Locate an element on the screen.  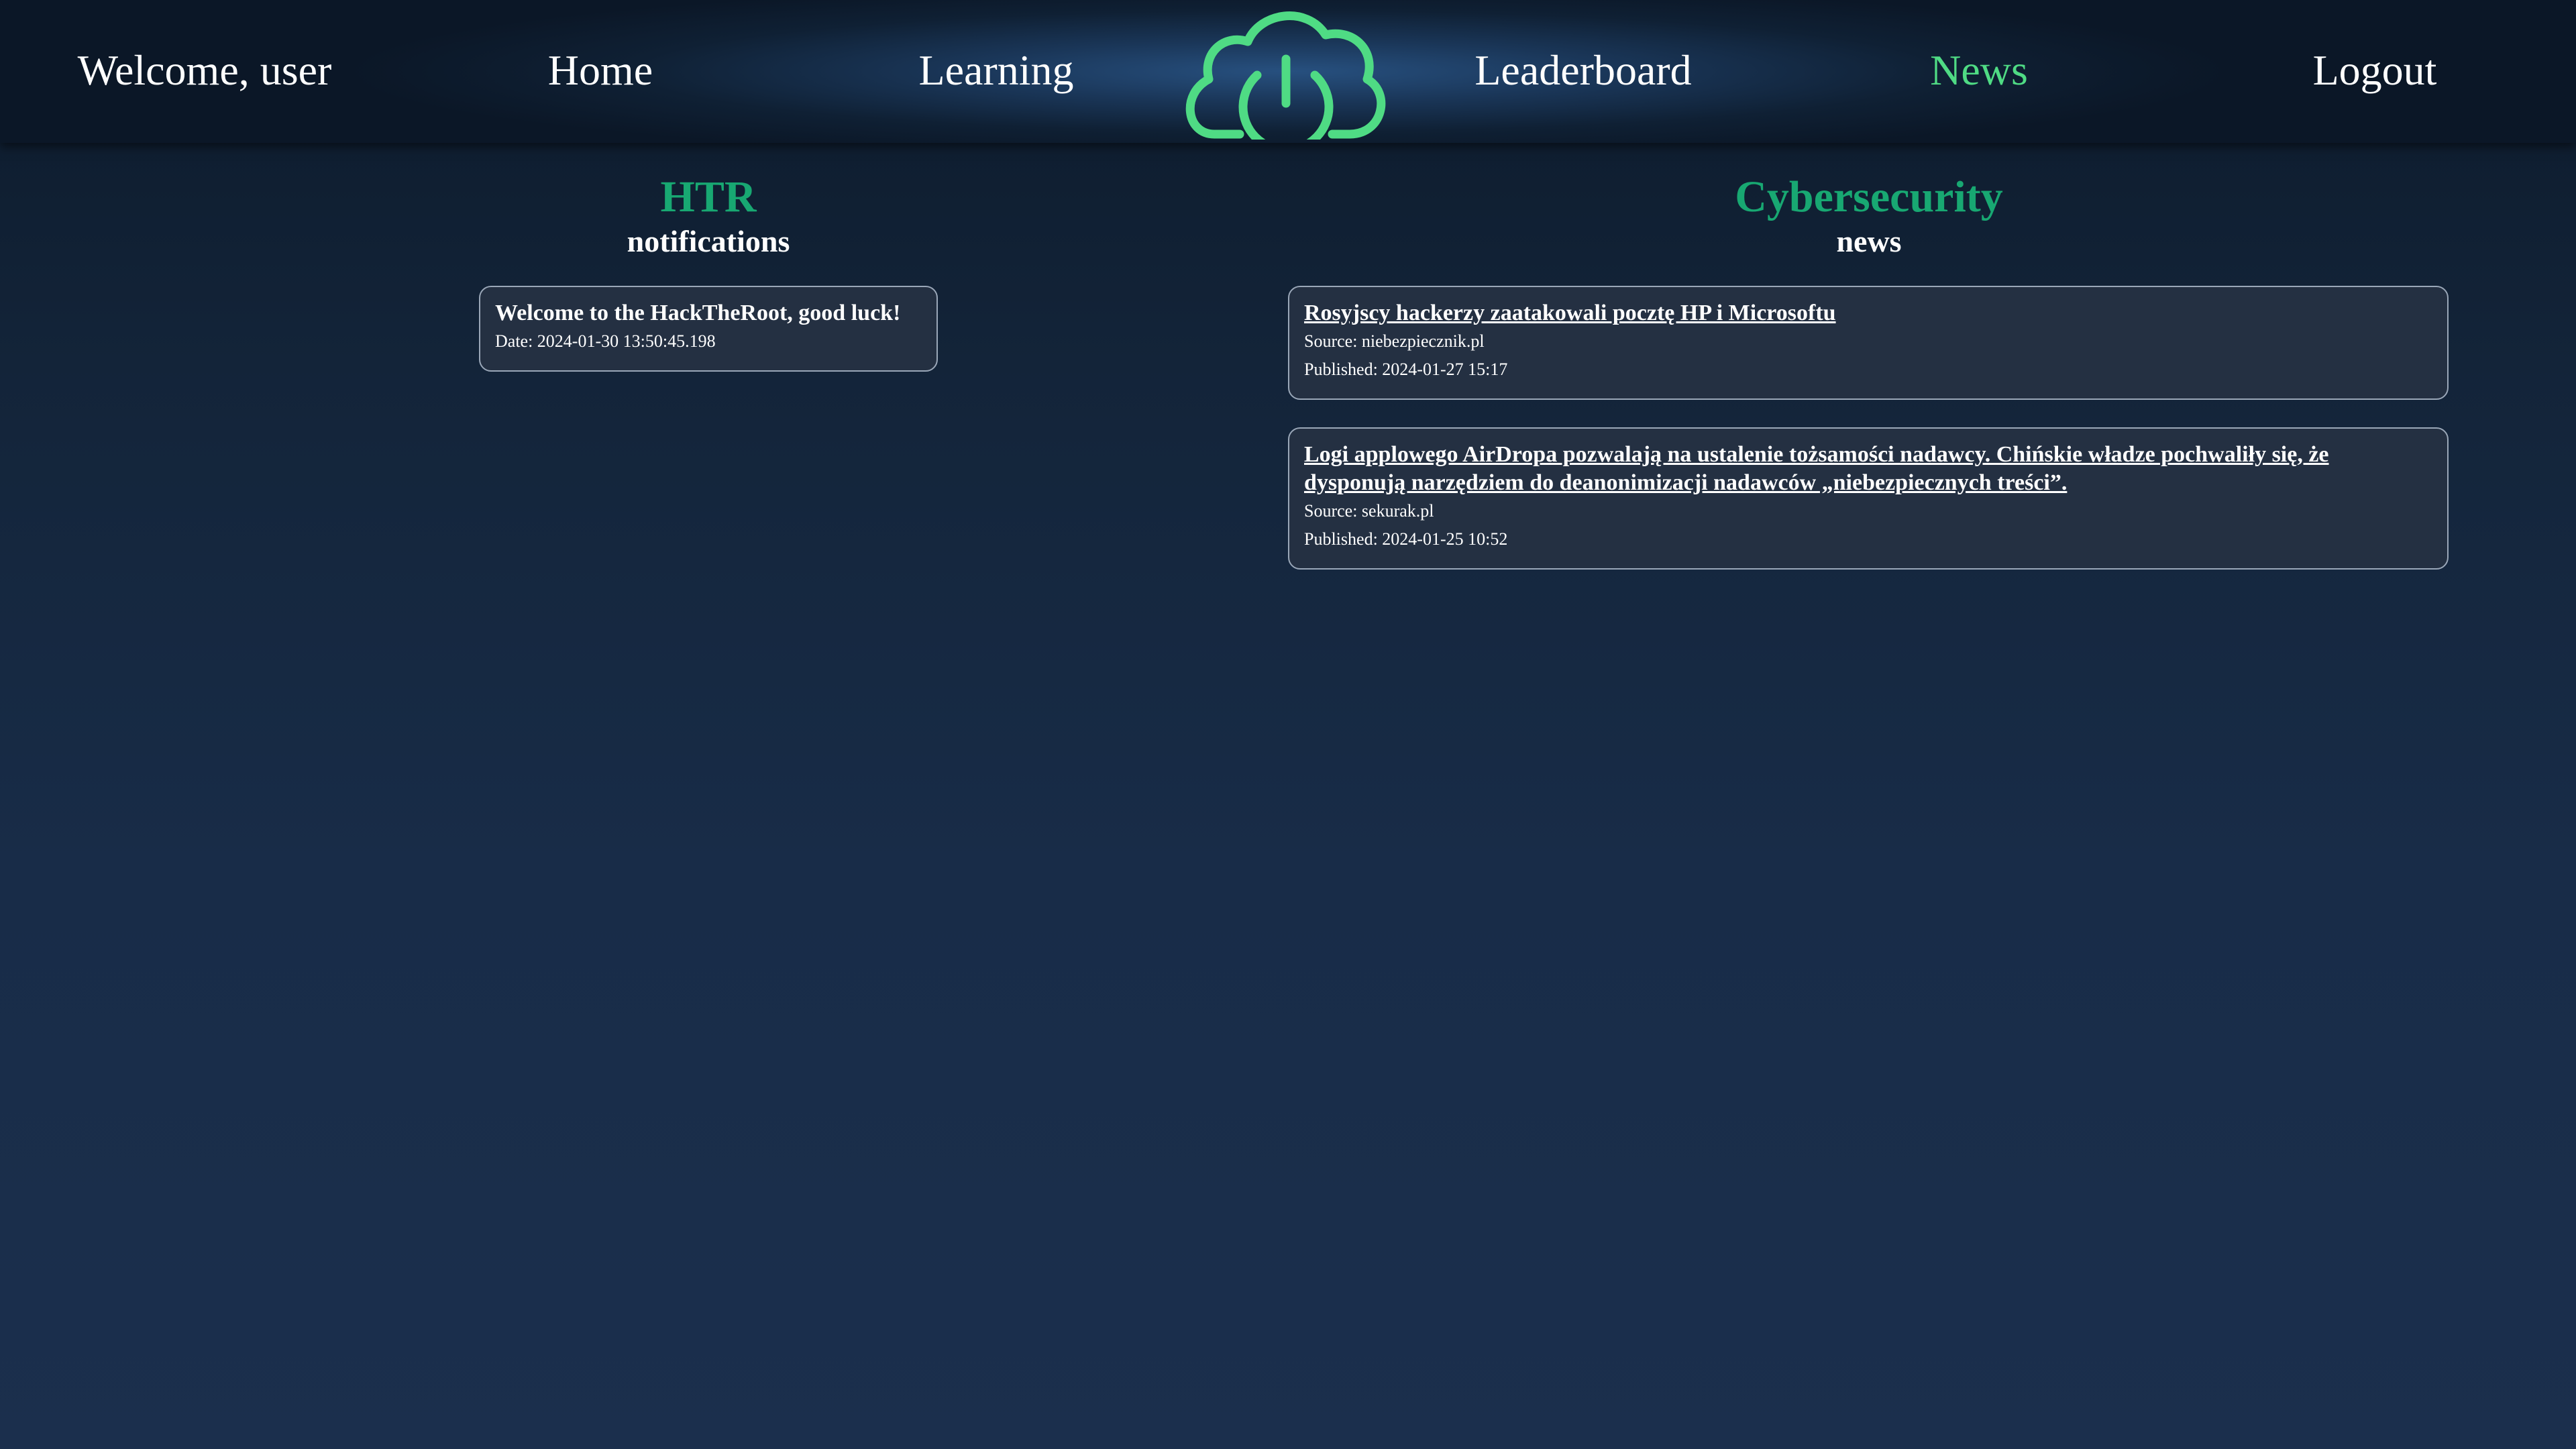
notification-date: Date: 2024-01-30 13:50:45.198 is located at coordinates (605, 341).